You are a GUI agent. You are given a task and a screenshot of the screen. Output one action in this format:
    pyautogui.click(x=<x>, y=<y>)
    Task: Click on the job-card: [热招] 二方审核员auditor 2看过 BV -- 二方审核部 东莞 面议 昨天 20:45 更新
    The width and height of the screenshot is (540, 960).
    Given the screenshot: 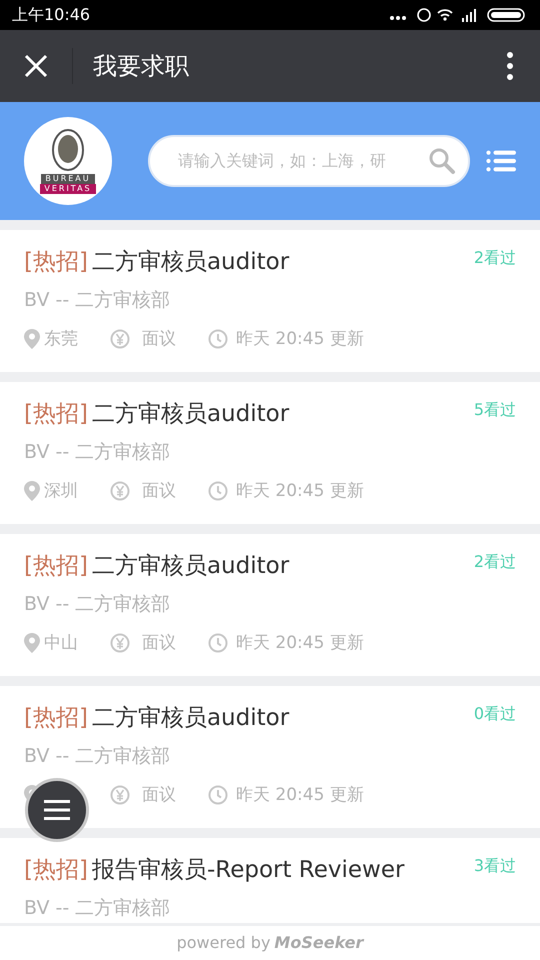 What is the action you would take?
    pyautogui.click(x=270, y=301)
    